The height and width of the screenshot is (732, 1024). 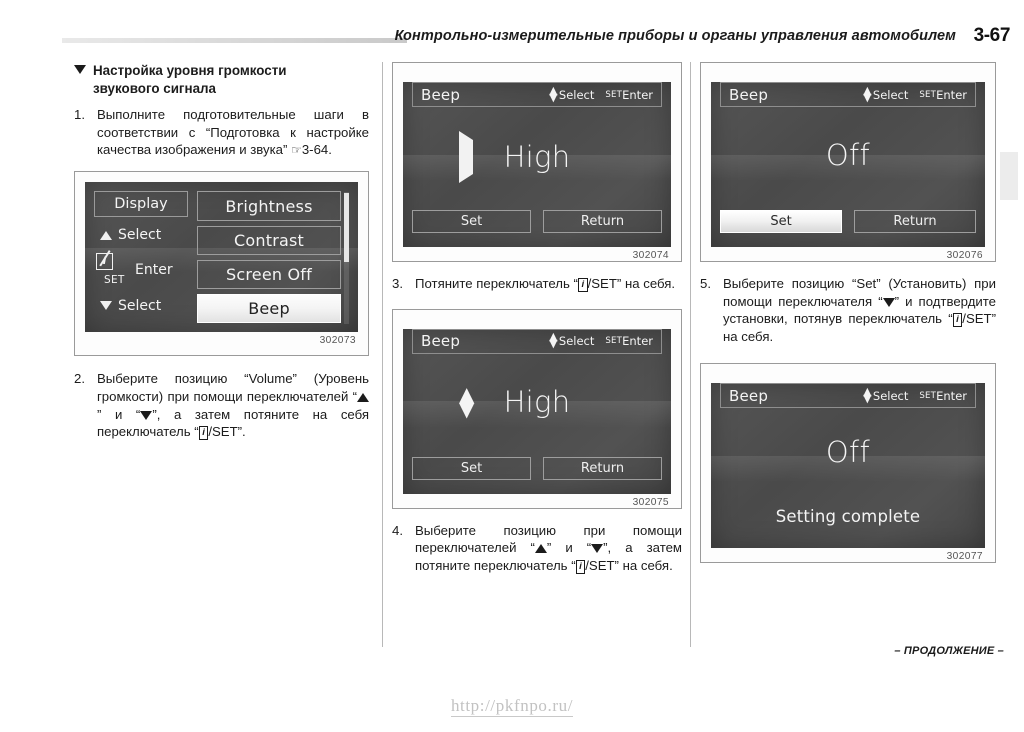 What do you see at coordinates (227, 432) in the screenshot?
I see `step-2-text-part4: /SET”.` at bounding box center [227, 432].